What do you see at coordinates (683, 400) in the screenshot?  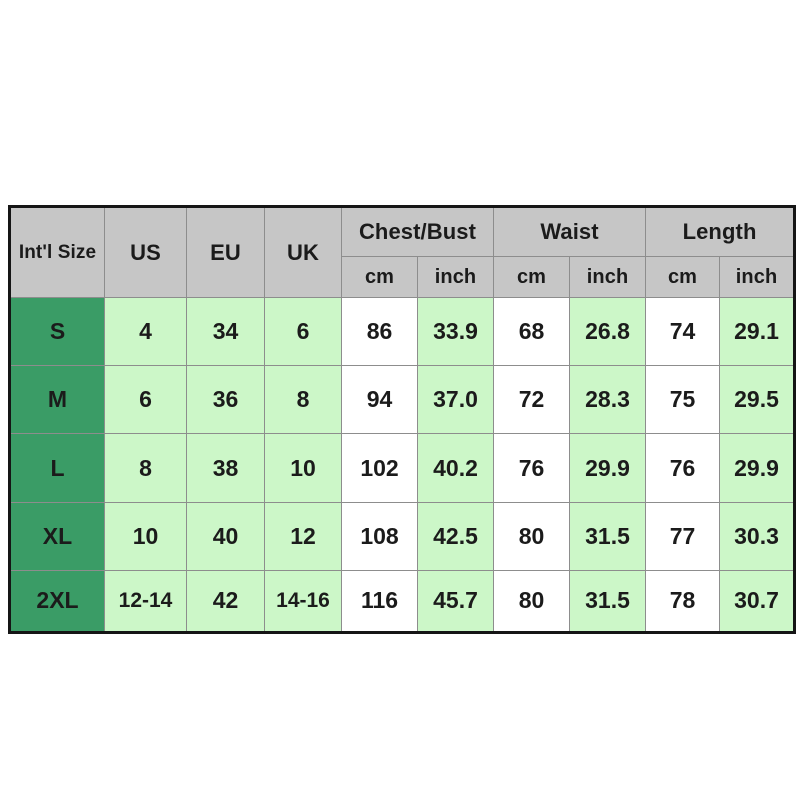 I see `cell-length-cm: 75` at bounding box center [683, 400].